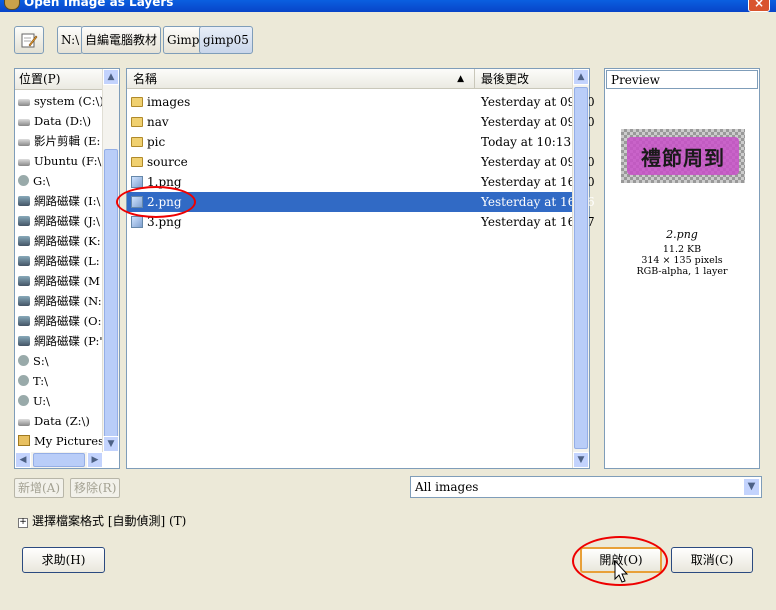 Image resolution: width=776 pixels, height=610 pixels. I want to click on file-type-expander: + 選擇檔案格式 [自動偵測] (T), so click(102, 520).